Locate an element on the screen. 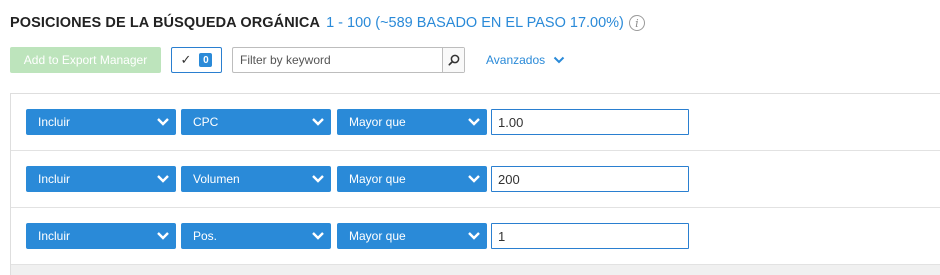 This screenshot has width=940, height=275. keyword-filter-input is located at coordinates (338, 60).